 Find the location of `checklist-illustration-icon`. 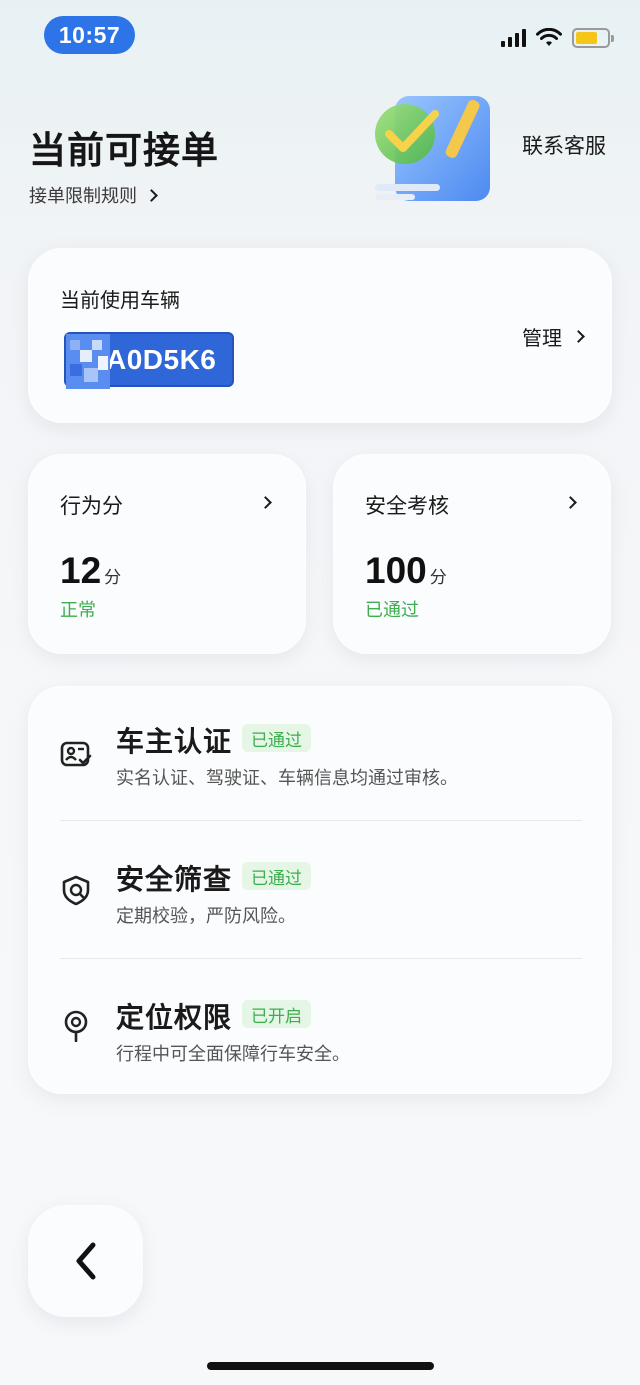

checklist-illustration-icon is located at coordinates (432, 148).